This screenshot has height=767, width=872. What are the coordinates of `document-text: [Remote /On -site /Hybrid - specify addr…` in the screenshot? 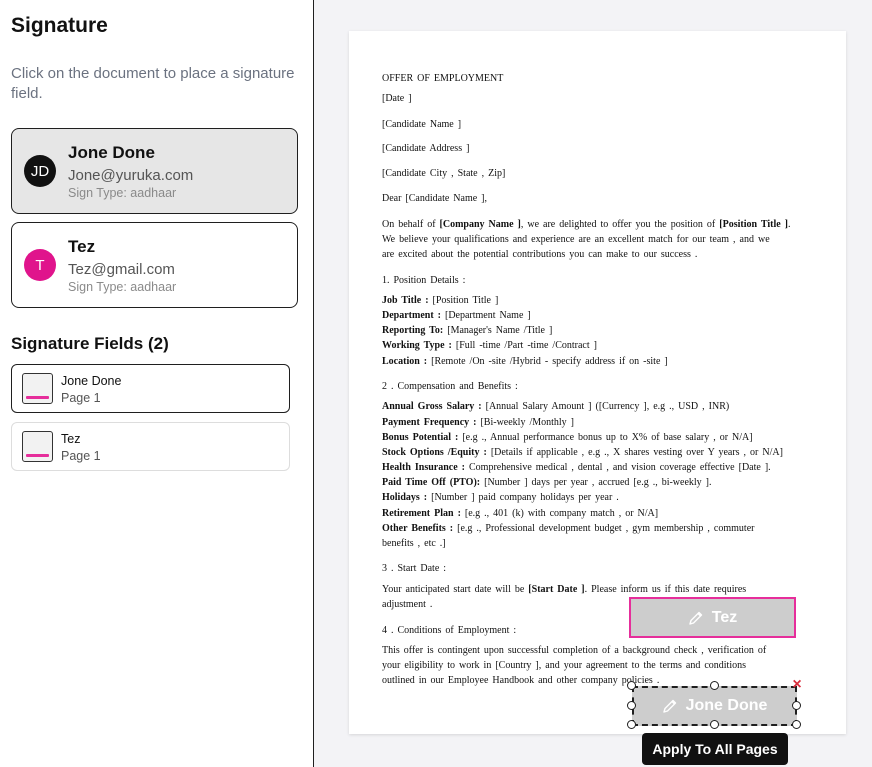 It's located at (547, 361).